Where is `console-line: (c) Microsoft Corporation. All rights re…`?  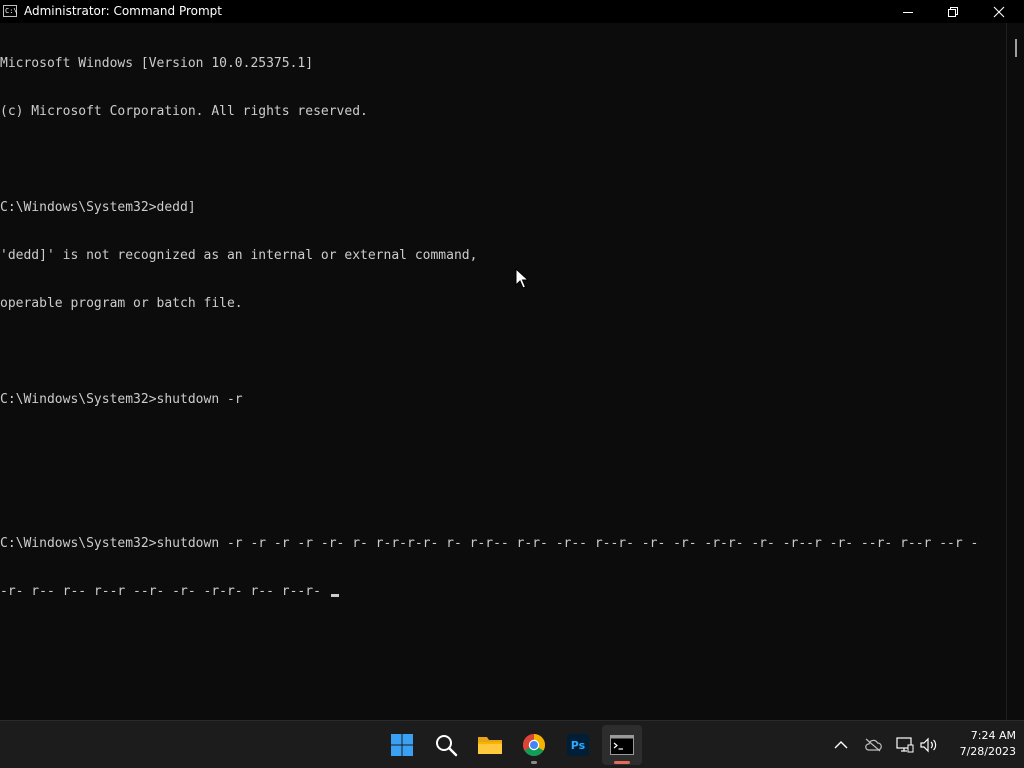 console-line: (c) Microsoft Corporation. All rights re… is located at coordinates (184, 111).